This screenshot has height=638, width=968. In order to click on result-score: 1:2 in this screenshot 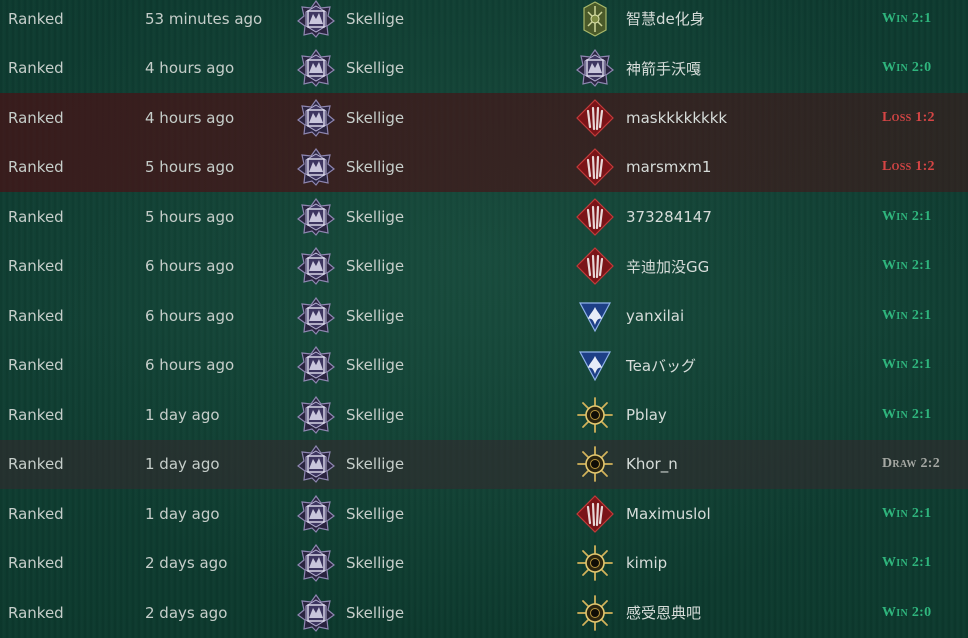, I will do `click(925, 117)`.